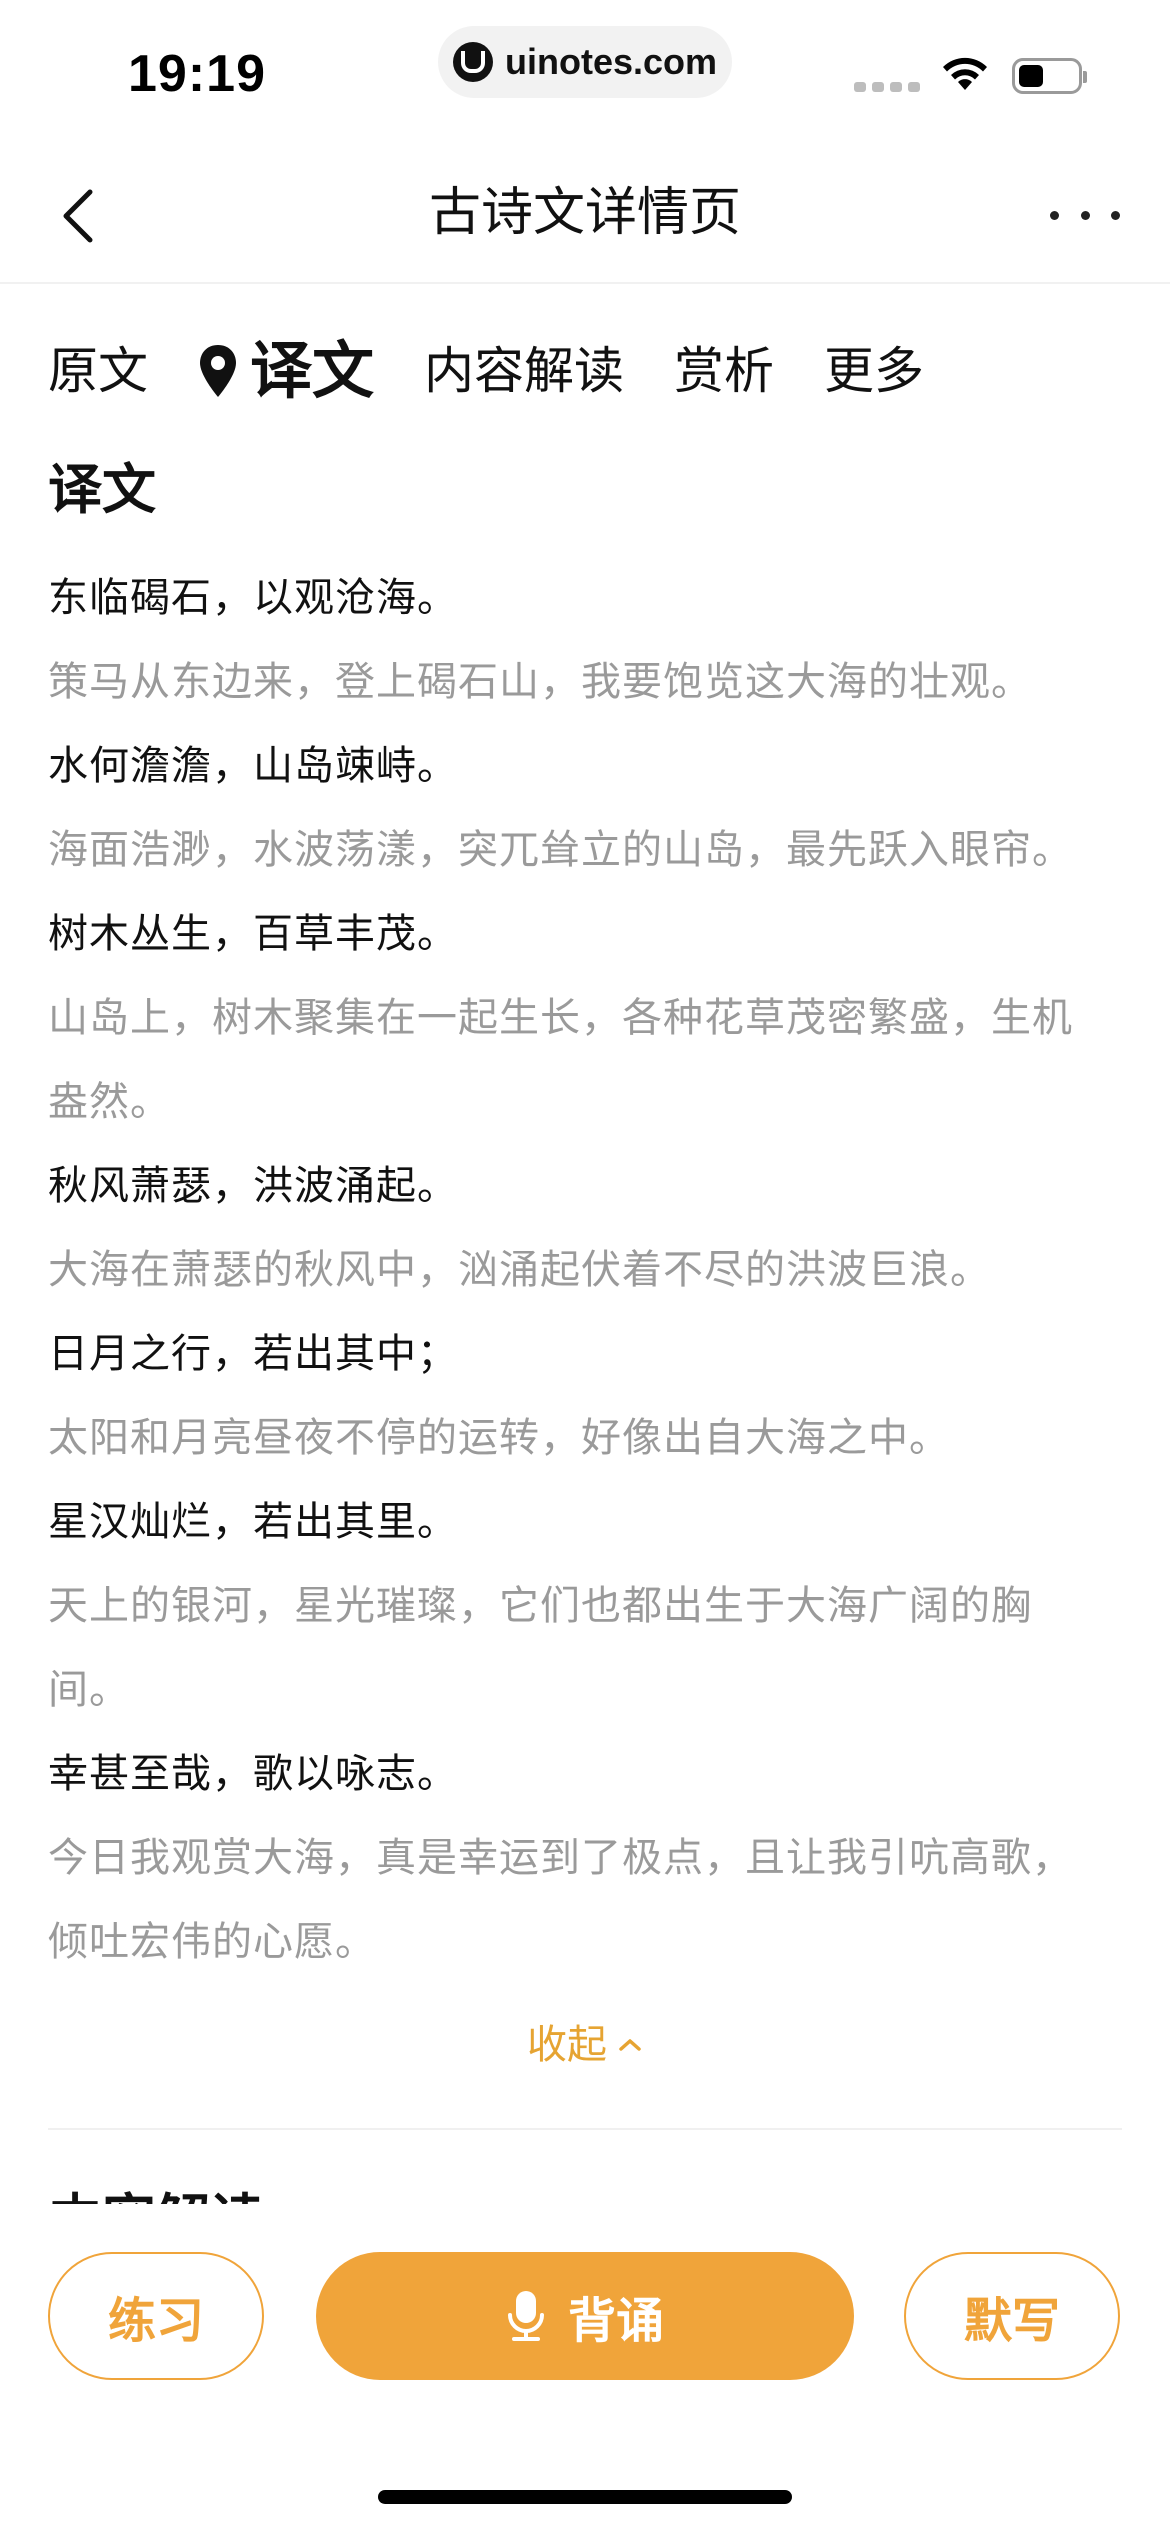 This screenshot has height=2532, width=1170. Describe the element at coordinates (253, 1774) in the screenshot. I see `original-line: 幸甚至哉，歌以咏志。` at that location.